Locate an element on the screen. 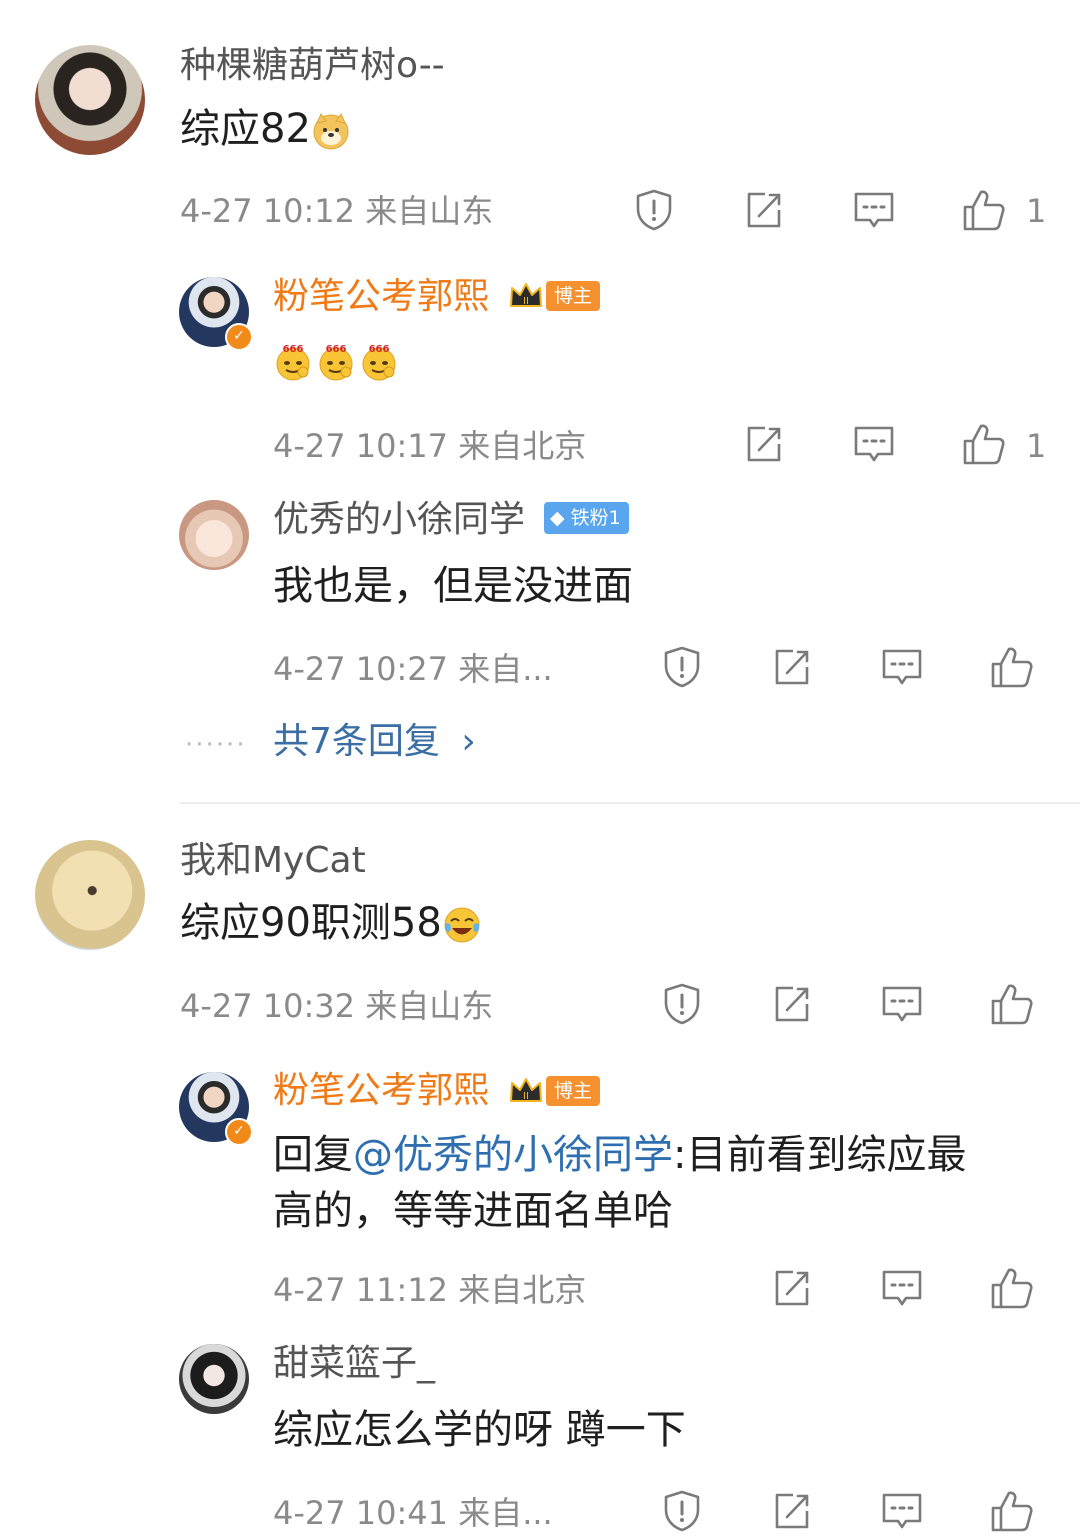 The width and height of the screenshot is (1080, 1537). view-all-replies-link: 共7条回复 › is located at coordinates (374, 742).